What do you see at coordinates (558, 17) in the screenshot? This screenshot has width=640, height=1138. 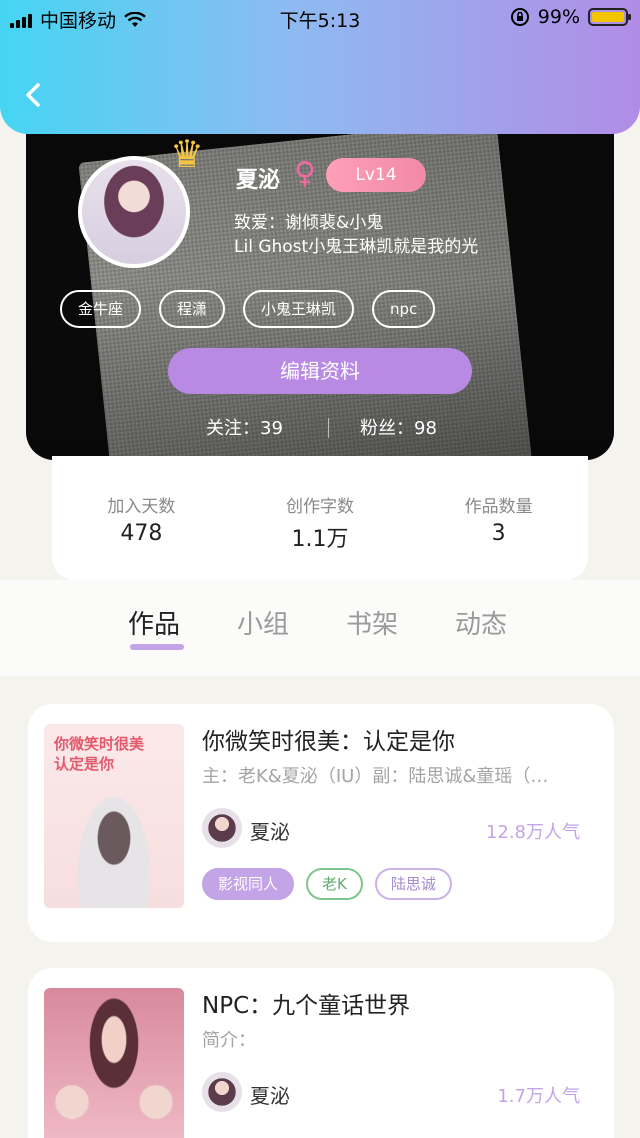 I see `battery-percent: 99%` at bounding box center [558, 17].